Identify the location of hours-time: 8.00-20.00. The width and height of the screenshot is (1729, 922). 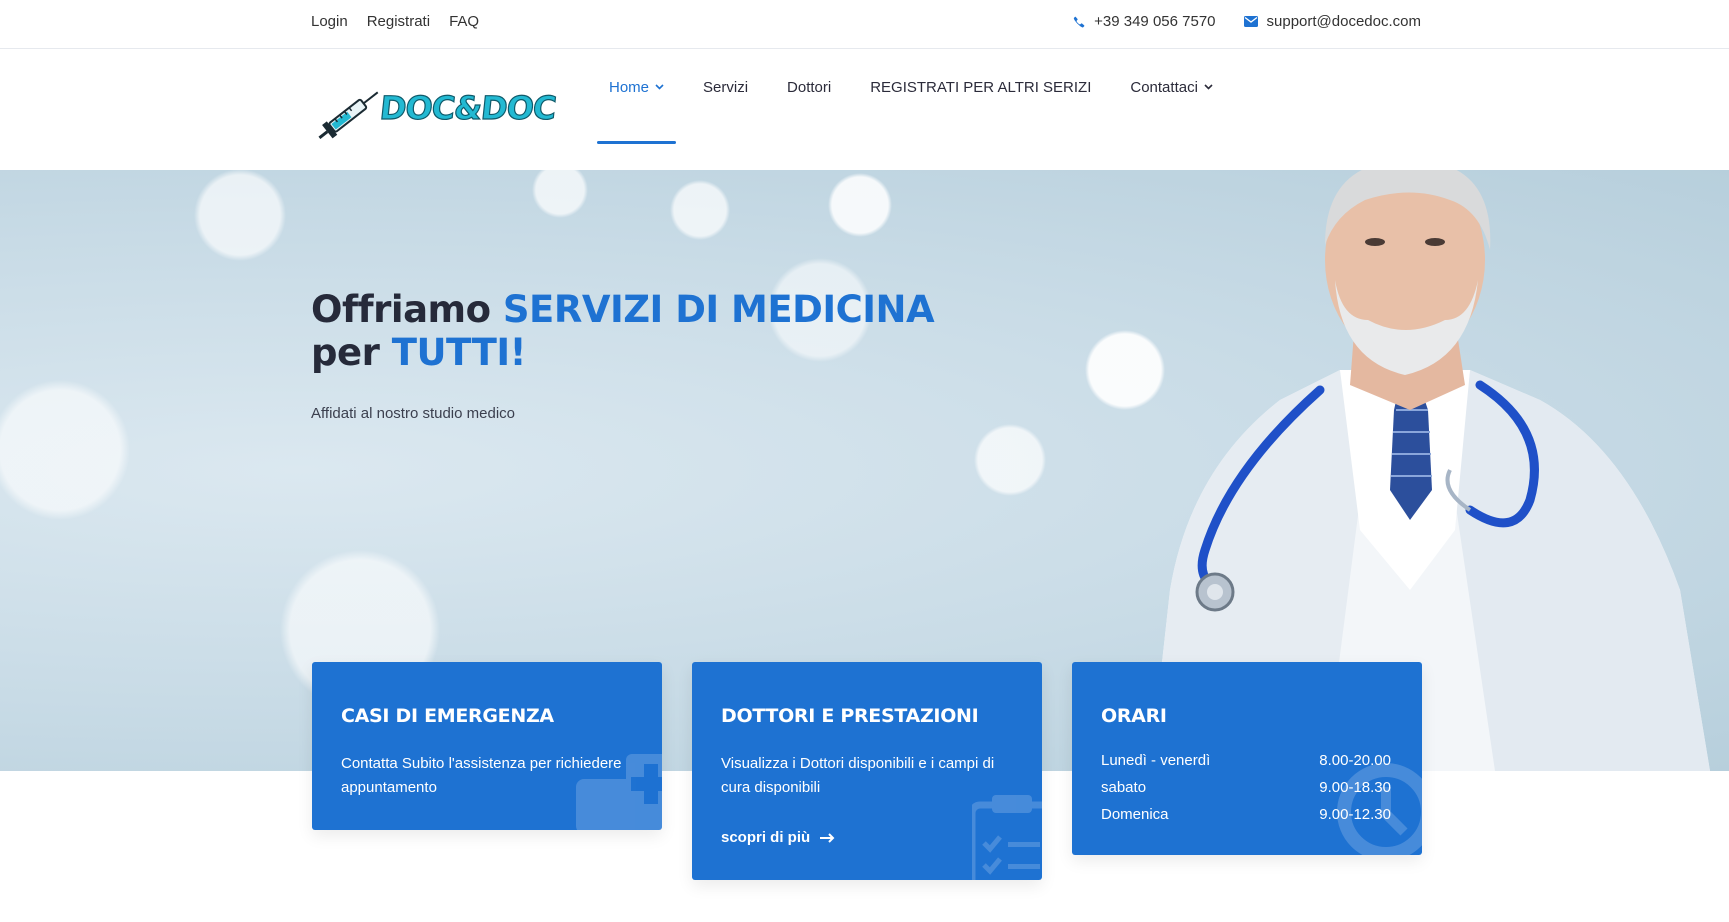
(1355, 760).